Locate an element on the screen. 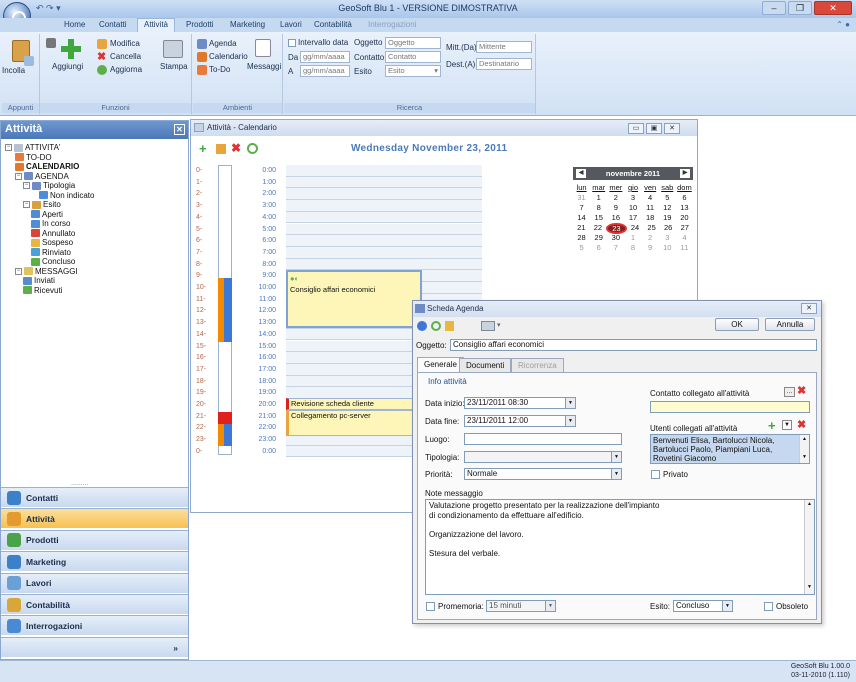 Image resolution: width=856 pixels, height=682 pixels. event-revisione: Revisione scheda cliente is located at coordinates (350, 404).